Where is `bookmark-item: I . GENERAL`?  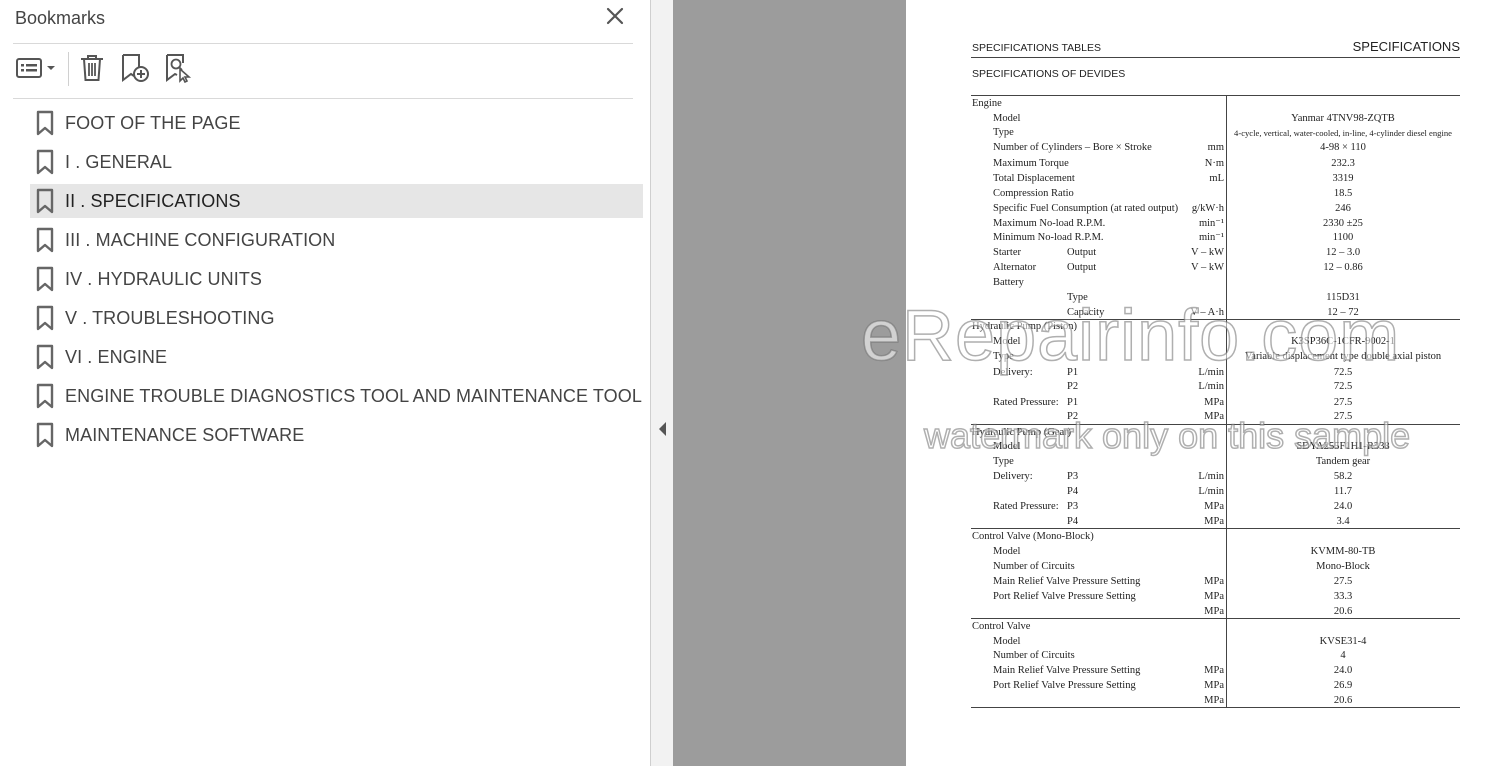 bookmark-item: I . GENERAL is located at coordinates (336, 162).